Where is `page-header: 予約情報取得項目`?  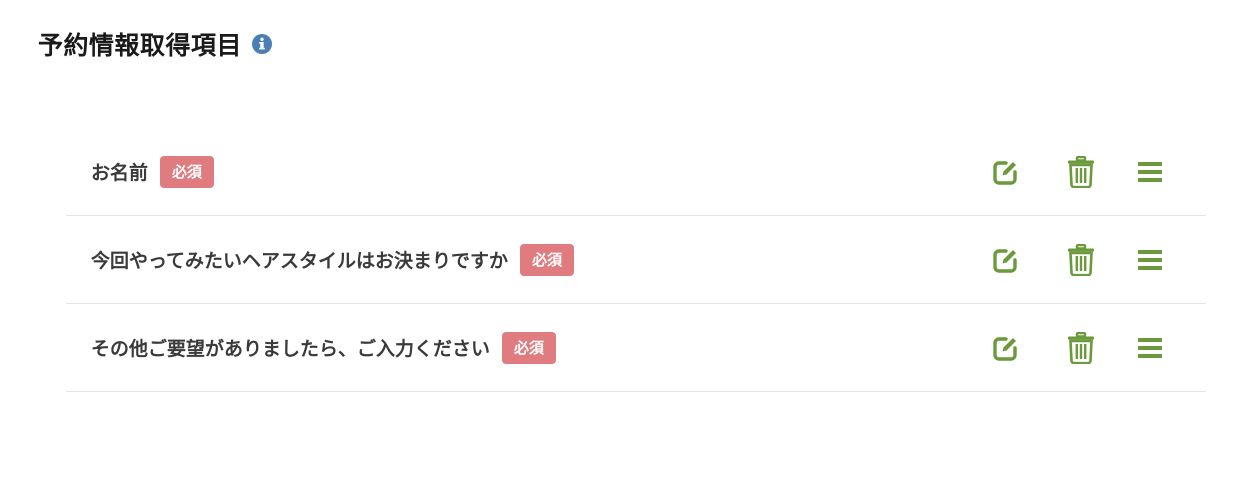
page-header: 予約情報取得項目 is located at coordinates (155, 44).